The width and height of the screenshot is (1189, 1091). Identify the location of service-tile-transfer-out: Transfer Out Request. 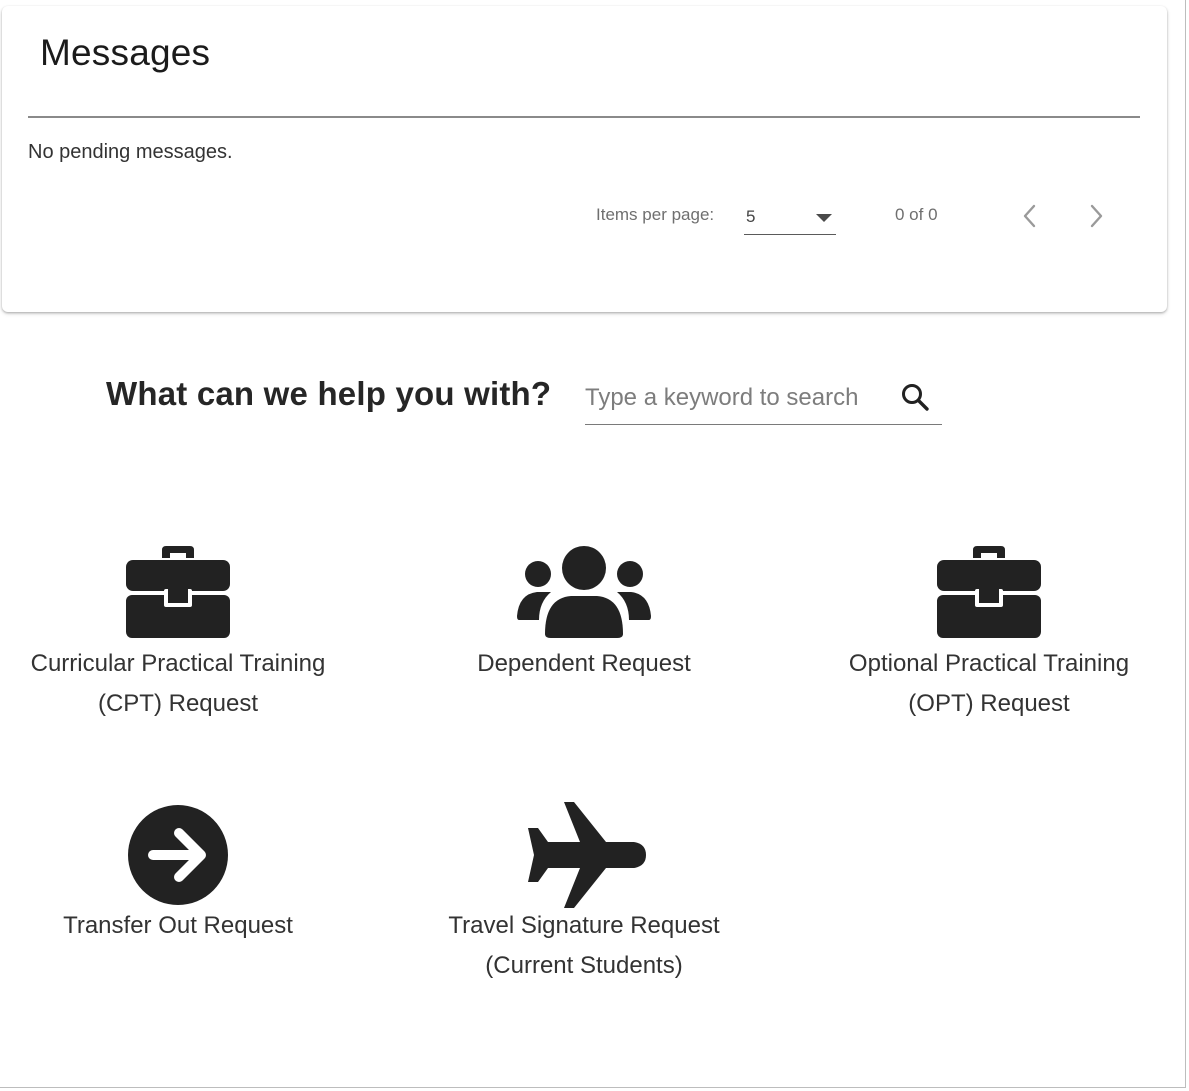
(178, 898).